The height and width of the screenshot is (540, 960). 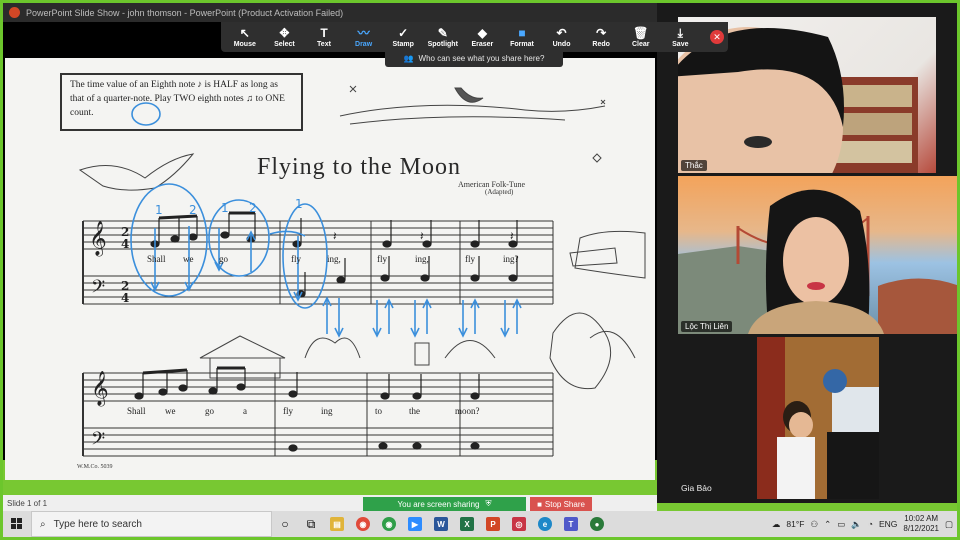 I want to click on lyric: ing,, so click(x=334, y=259).